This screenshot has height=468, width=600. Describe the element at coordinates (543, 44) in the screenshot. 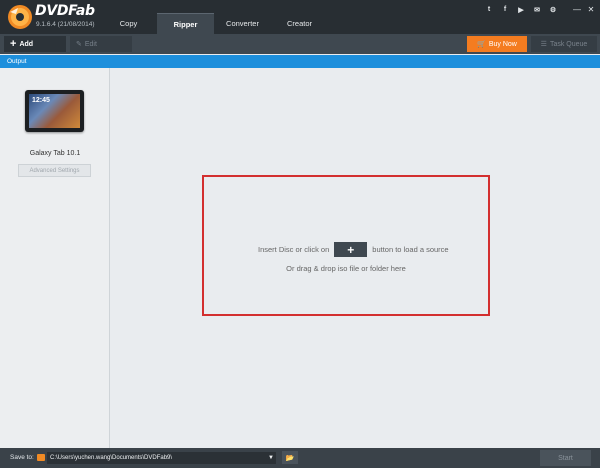

I see `list-icon: ☰` at that location.